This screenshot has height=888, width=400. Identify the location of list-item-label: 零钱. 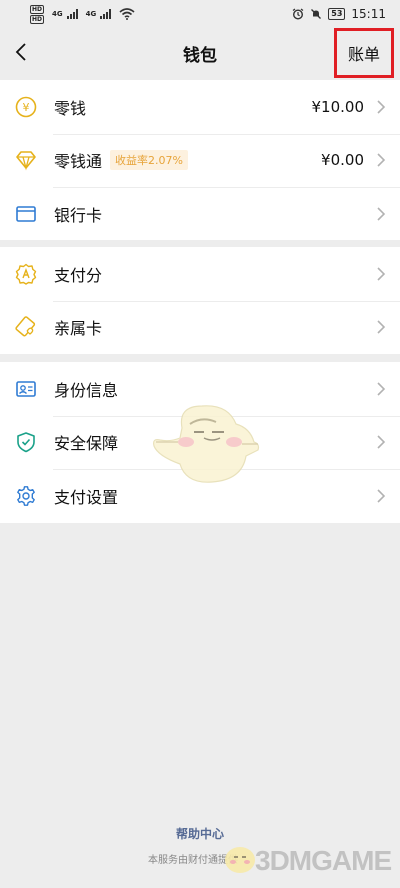
(70, 108).